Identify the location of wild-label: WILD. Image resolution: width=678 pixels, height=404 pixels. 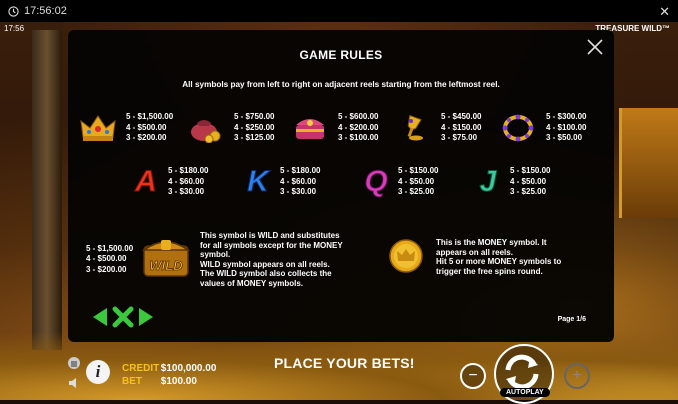
(166, 266).